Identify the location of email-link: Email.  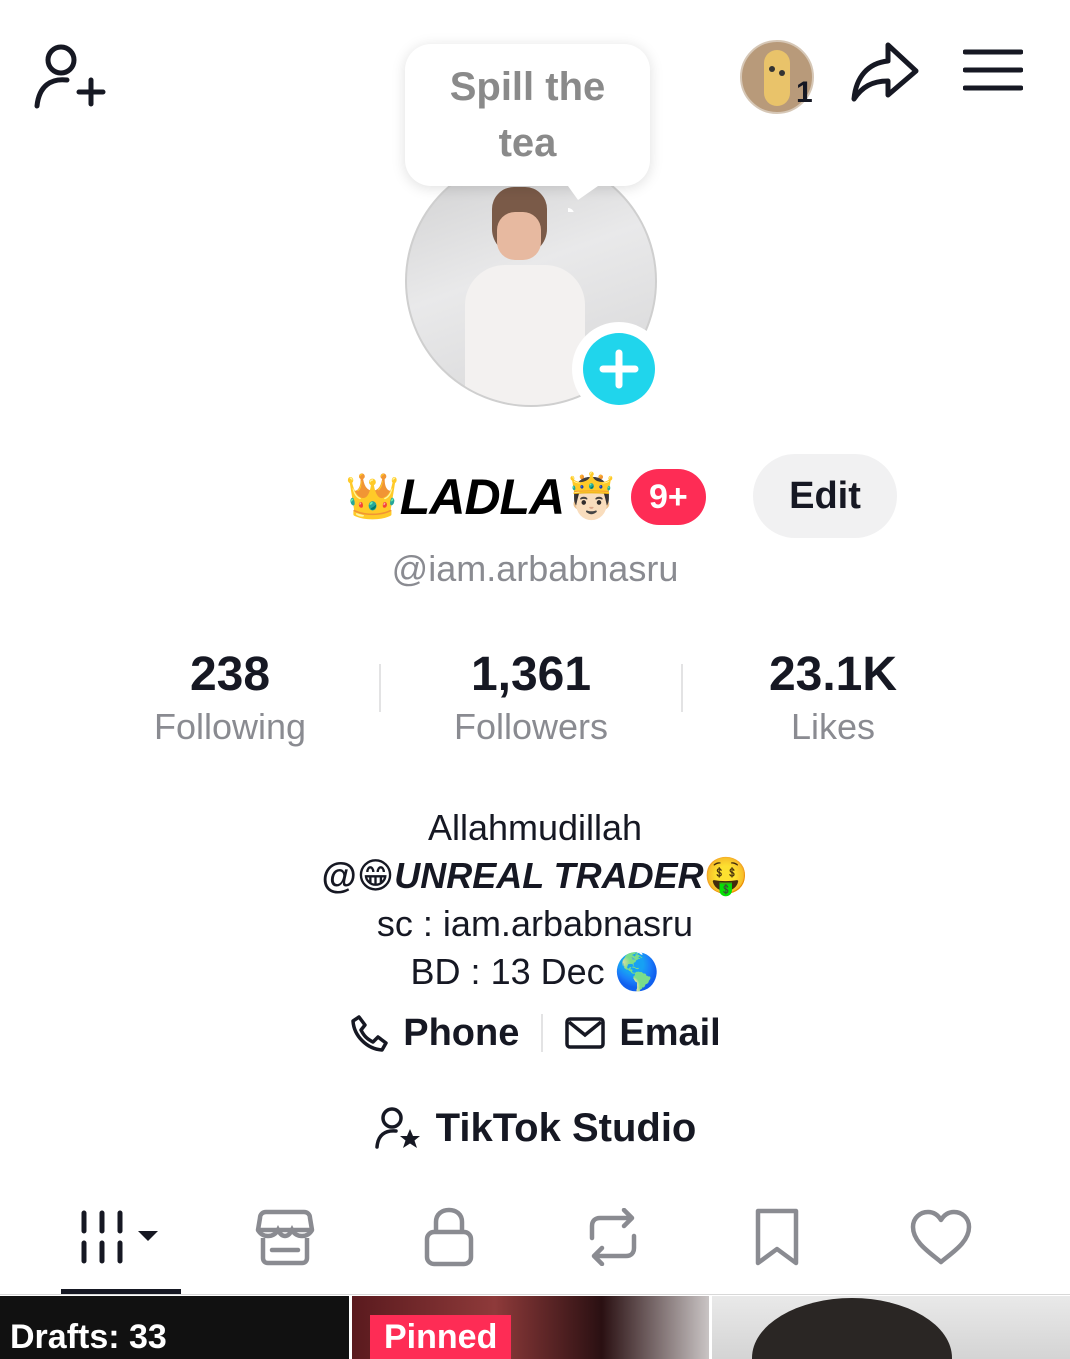
(643, 1033).